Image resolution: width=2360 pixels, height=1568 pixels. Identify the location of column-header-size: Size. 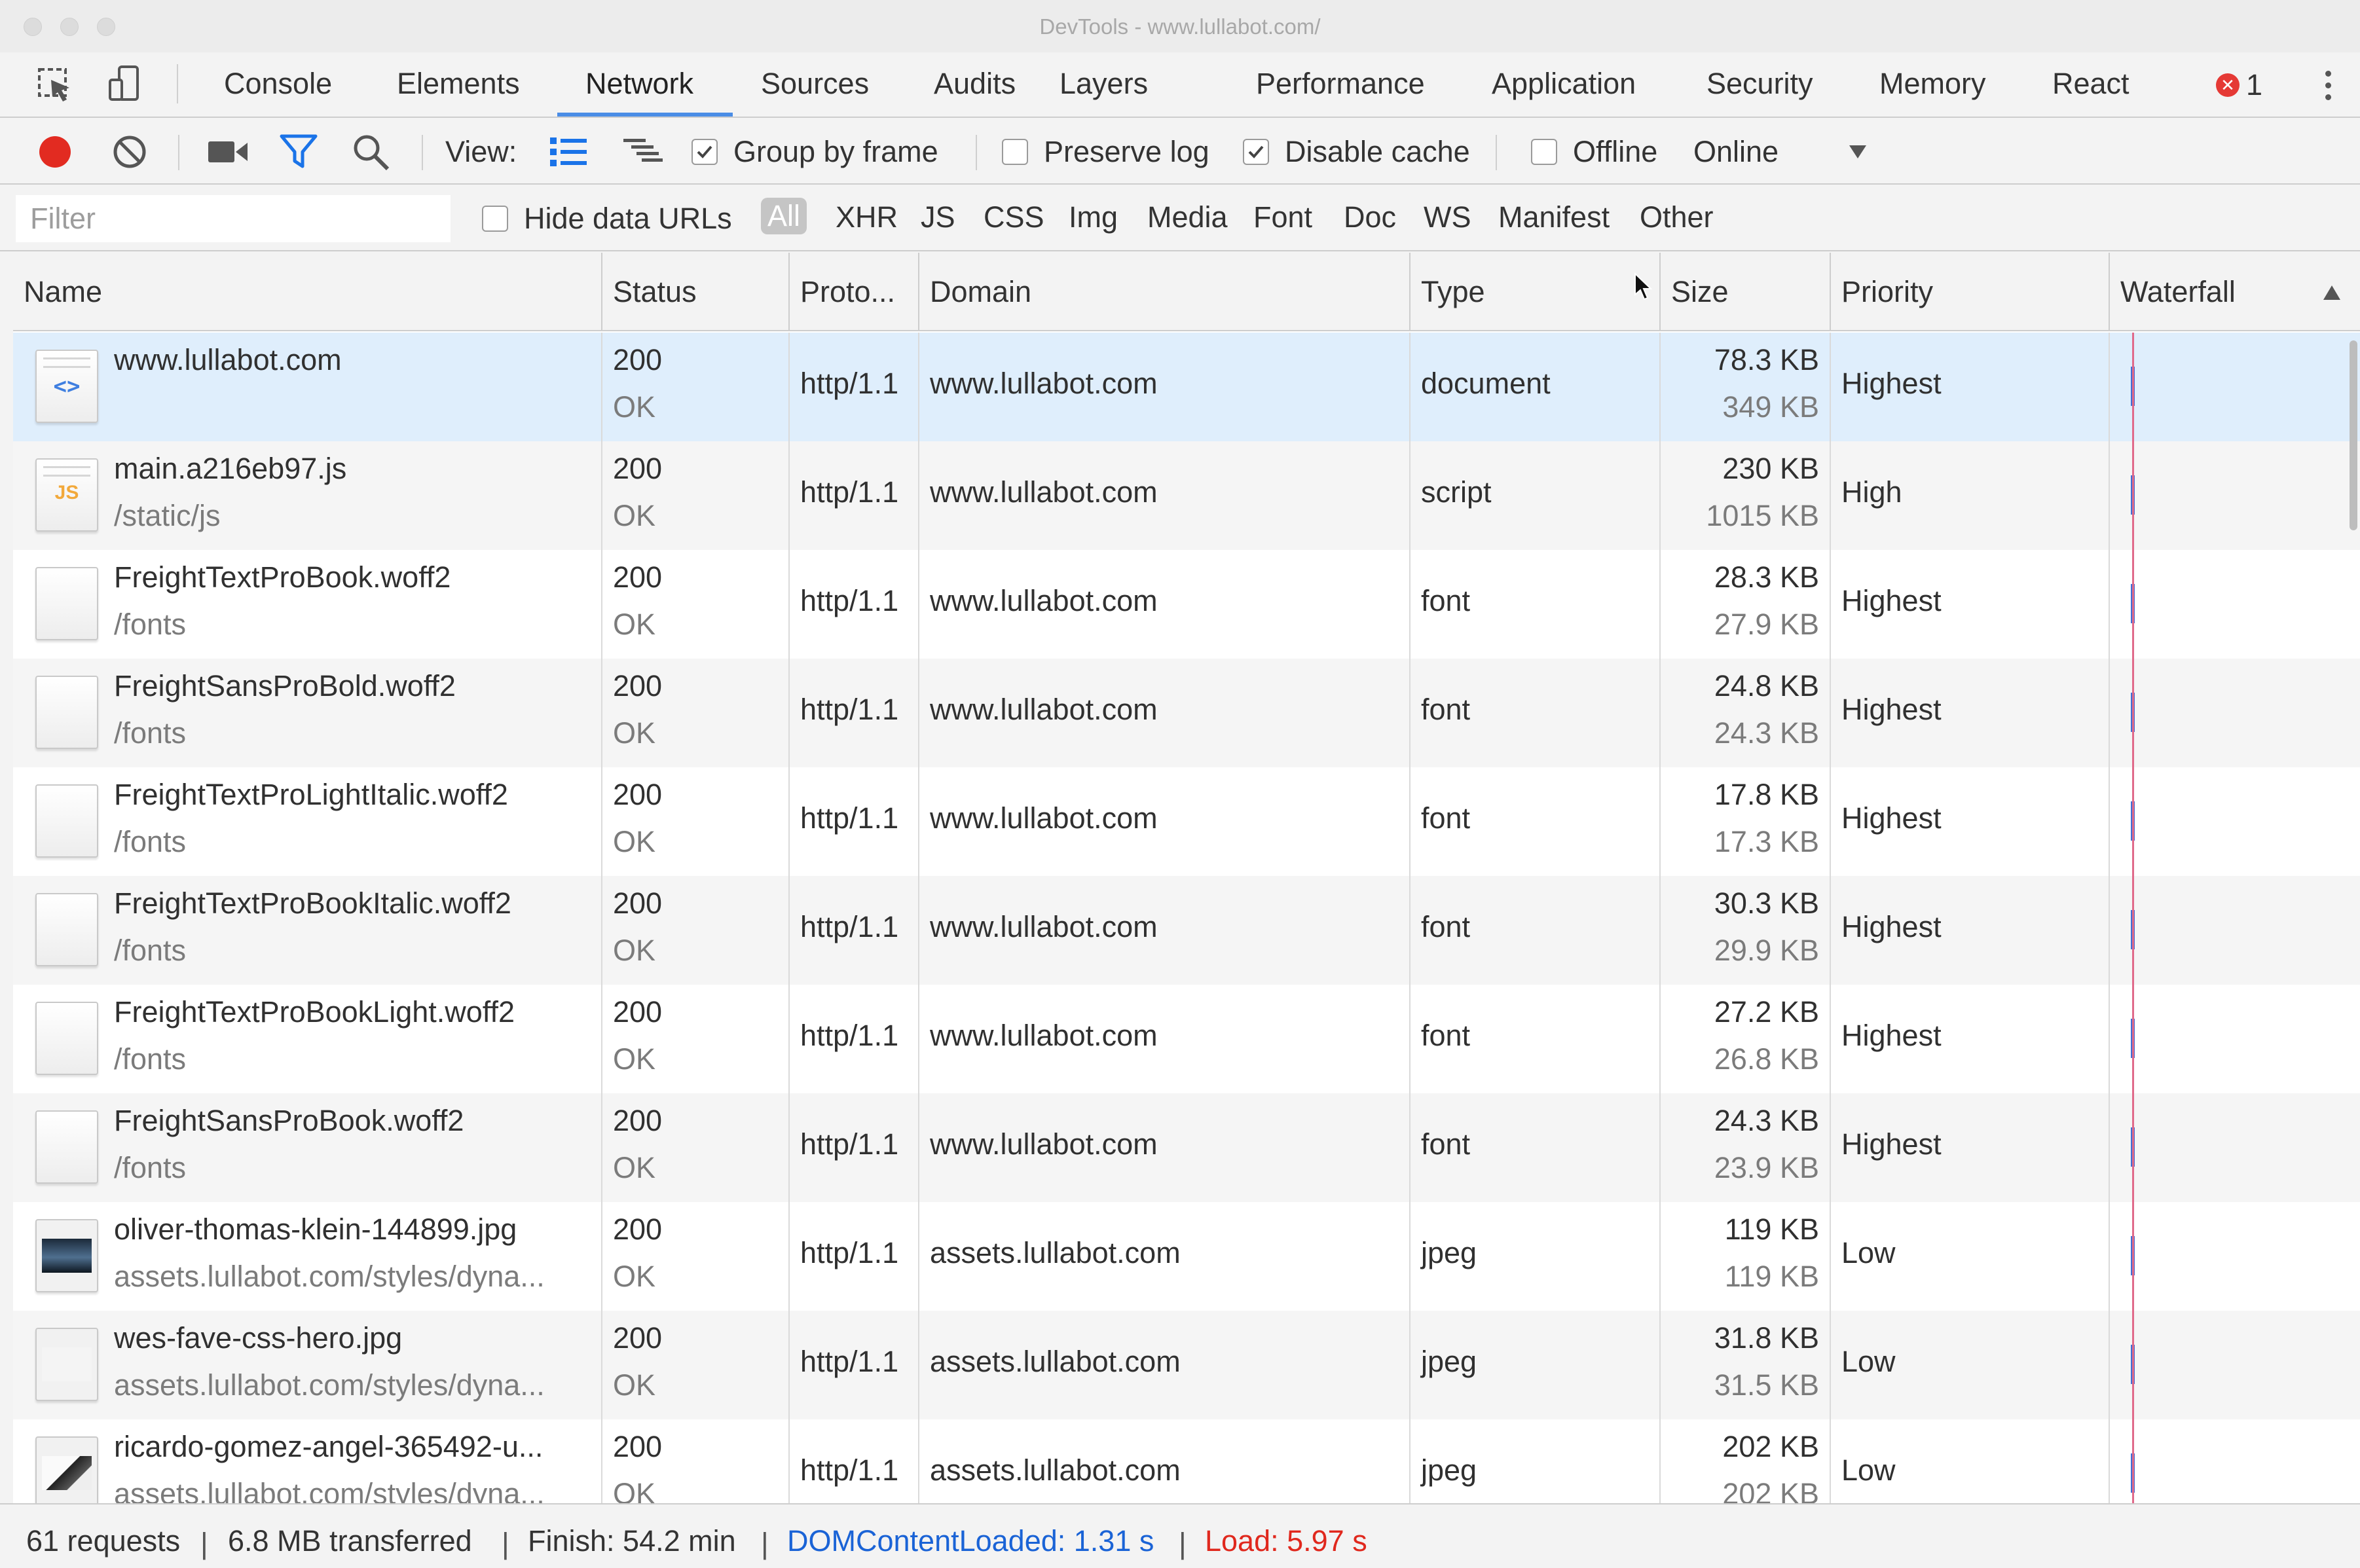
(1746, 292).